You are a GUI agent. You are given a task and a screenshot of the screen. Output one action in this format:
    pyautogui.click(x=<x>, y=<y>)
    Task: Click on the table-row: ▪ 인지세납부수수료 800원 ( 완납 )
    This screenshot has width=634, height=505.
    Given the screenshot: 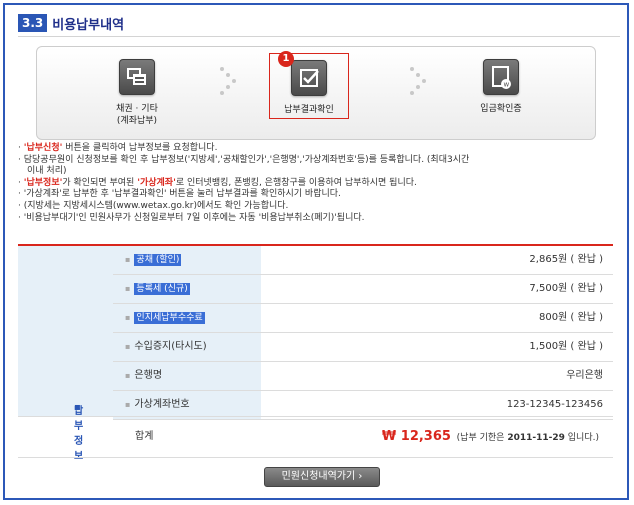 What is the action you would take?
    pyautogui.click(x=363, y=318)
    